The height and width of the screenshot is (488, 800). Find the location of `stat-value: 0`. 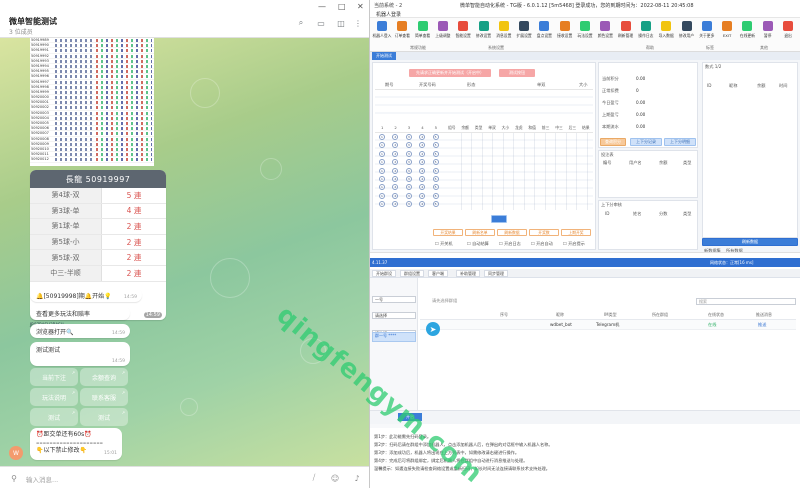

stat-value: 0 is located at coordinates (637, 90).